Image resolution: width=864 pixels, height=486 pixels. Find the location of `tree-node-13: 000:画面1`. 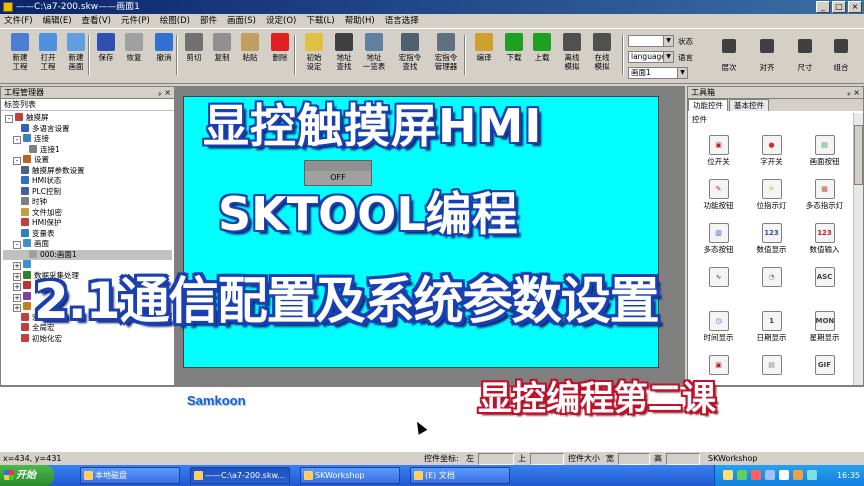

tree-node-13: 000:画面1 is located at coordinates (87, 254).